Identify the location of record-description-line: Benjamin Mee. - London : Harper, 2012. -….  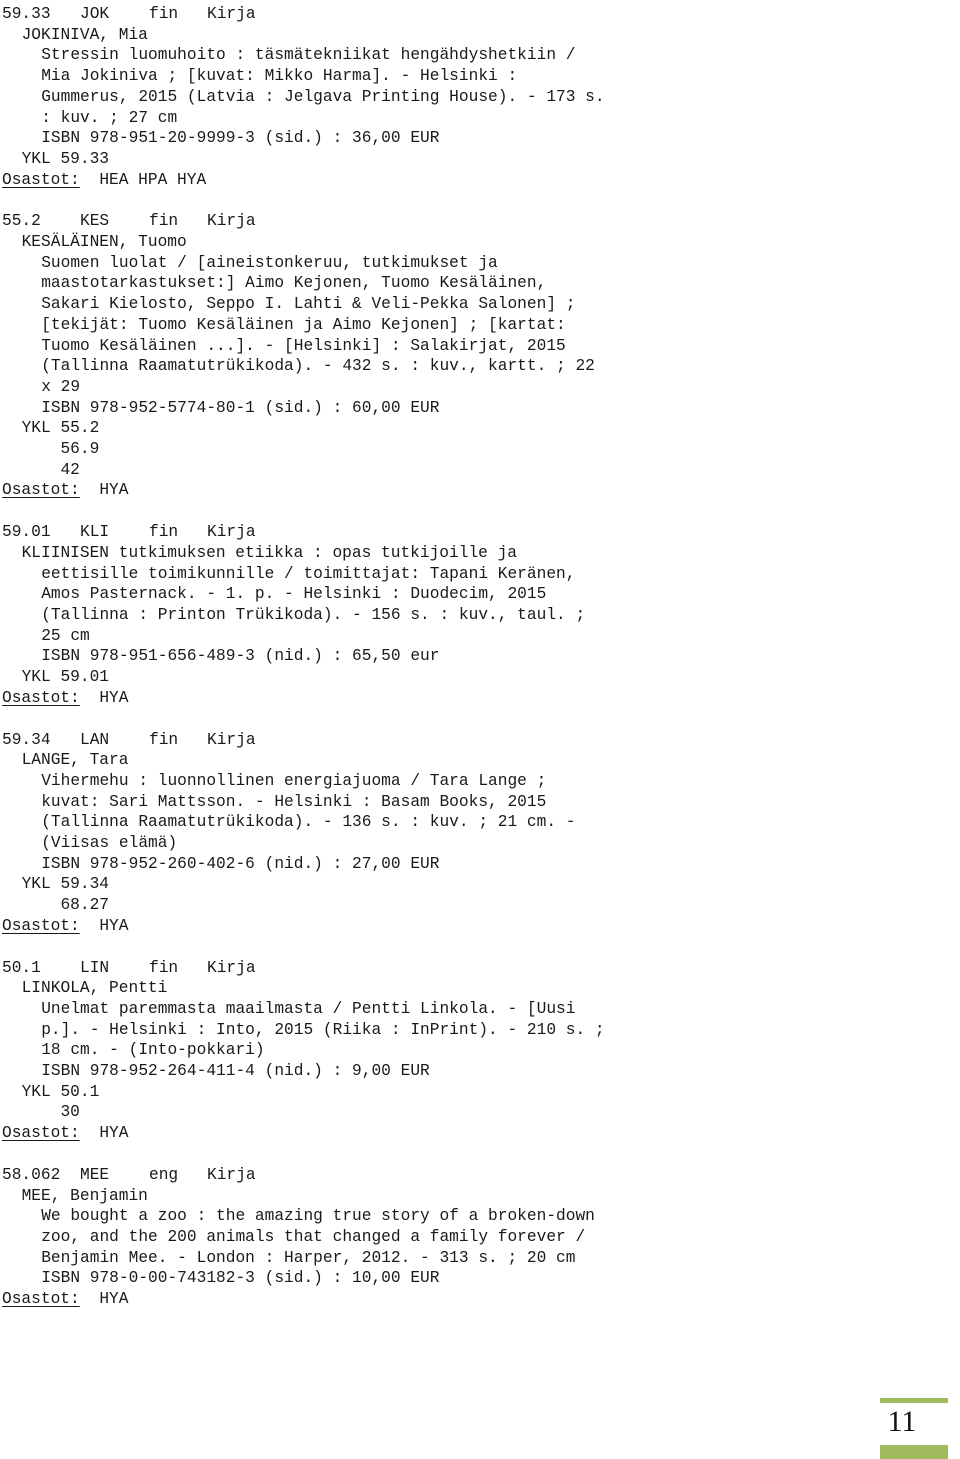
(308, 1257).